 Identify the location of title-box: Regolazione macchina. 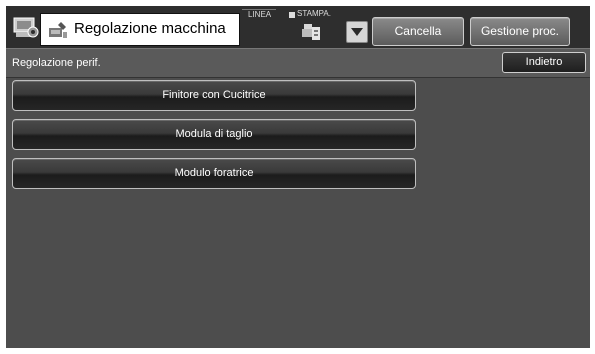
(140, 29).